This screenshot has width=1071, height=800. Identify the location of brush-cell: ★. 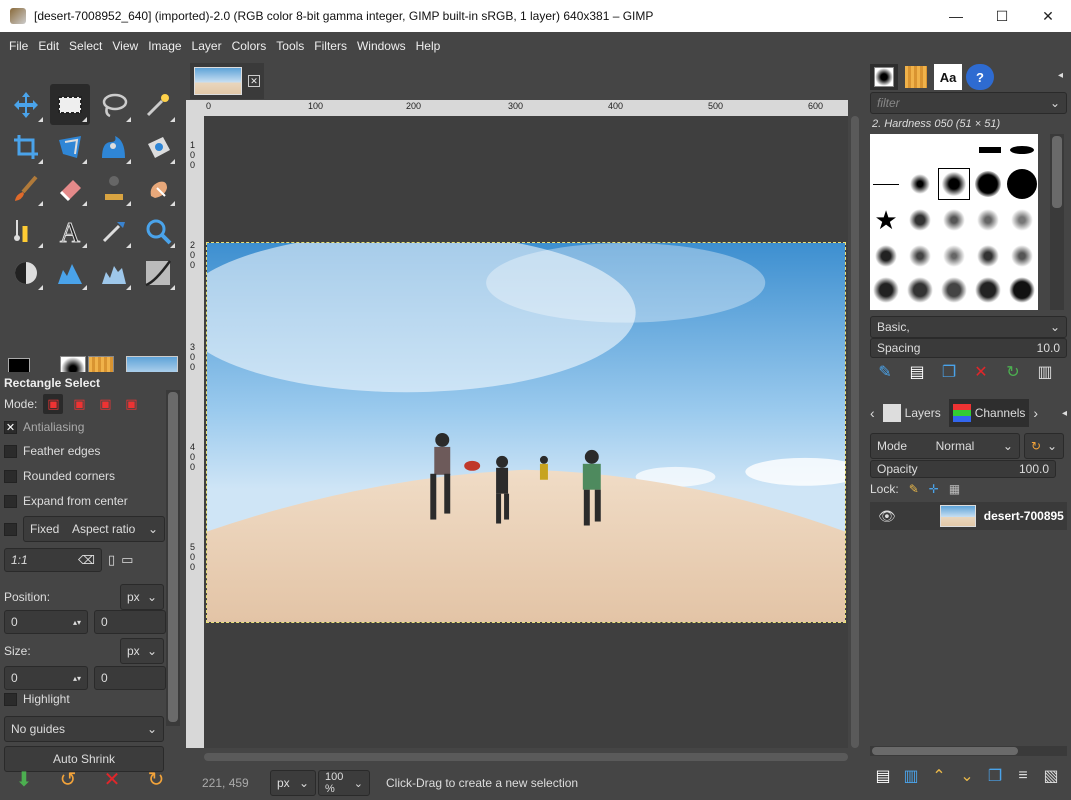
(886, 220).